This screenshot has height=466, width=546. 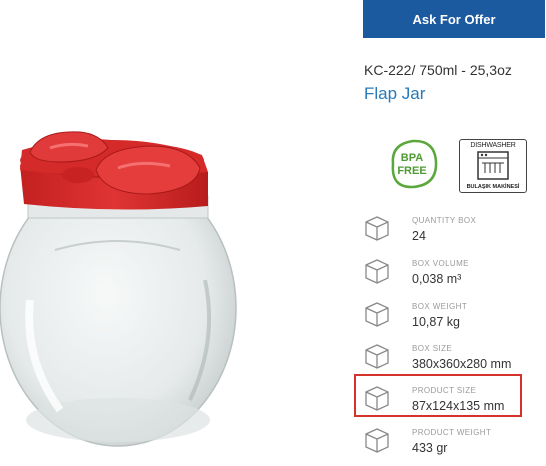 What do you see at coordinates (411, 171) in the screenshot?
I see `free-label: FREE` at bounding box center [411, 171].